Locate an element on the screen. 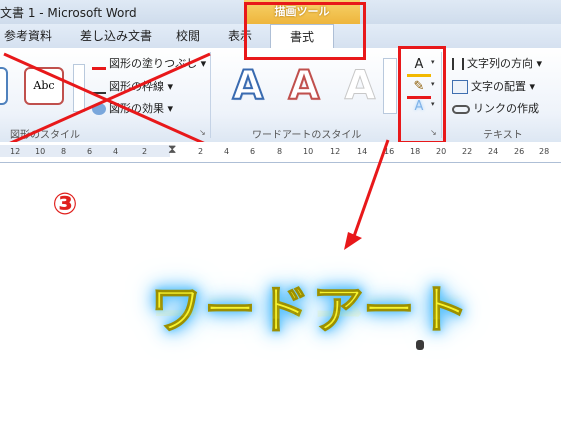 This screenshot has width=561, height=422. ruler-tick-label: 20 is located at coordinates (441, 151).